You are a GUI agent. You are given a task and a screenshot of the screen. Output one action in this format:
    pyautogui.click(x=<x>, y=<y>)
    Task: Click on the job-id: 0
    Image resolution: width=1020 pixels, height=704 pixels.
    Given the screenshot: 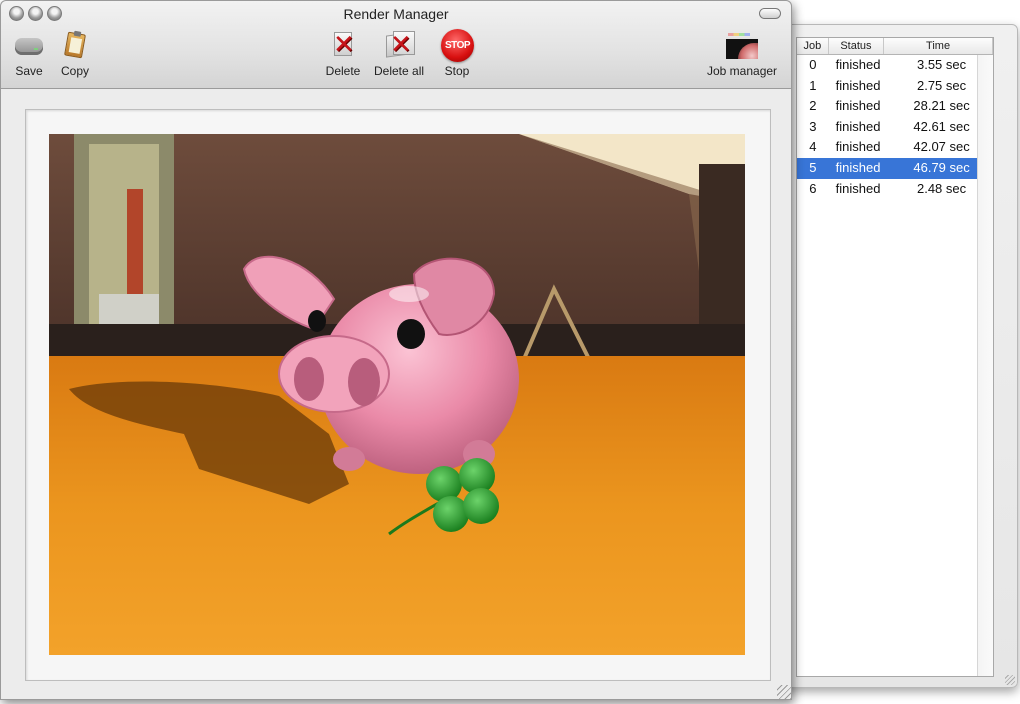 What is the action you would take?
    pyautogui.click(x=813, y=64)
    